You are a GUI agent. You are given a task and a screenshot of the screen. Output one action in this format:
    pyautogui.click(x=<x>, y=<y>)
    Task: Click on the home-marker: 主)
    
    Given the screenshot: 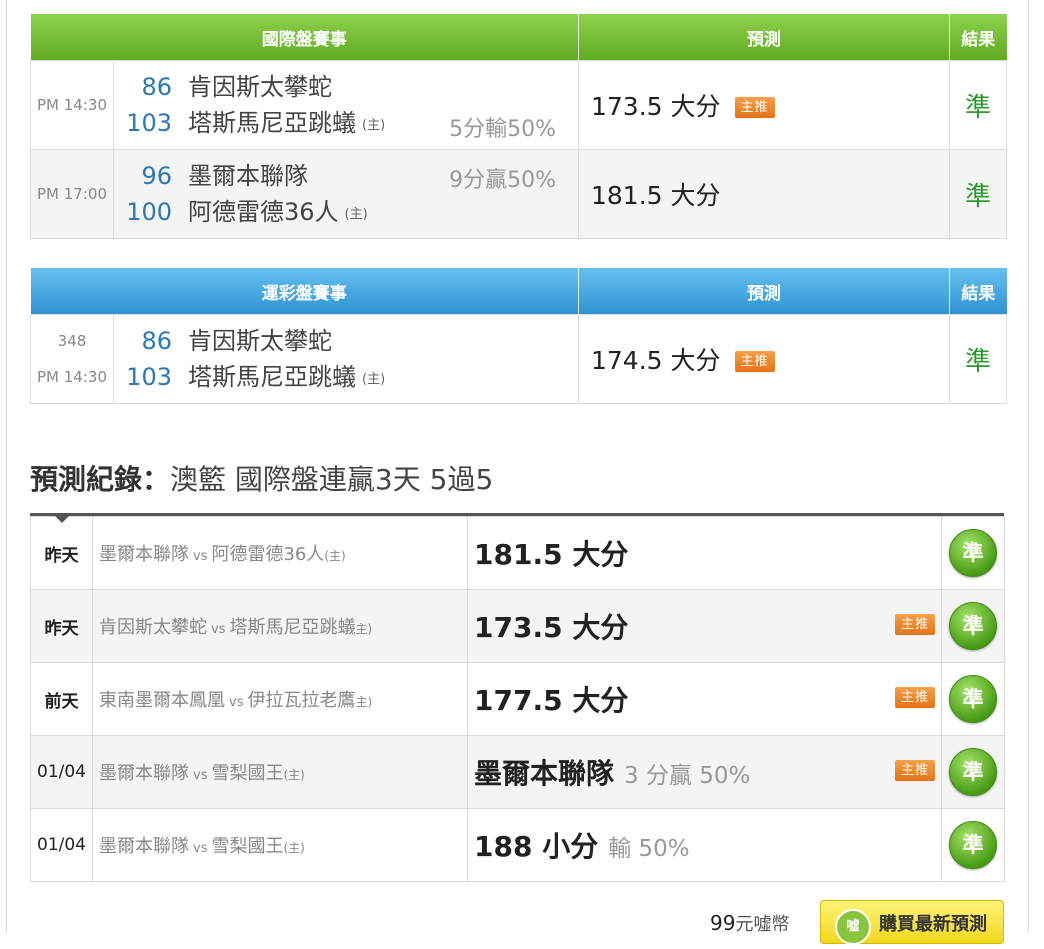 What is the action you would take?
    pyautogui.click(x=364, y=702)
    